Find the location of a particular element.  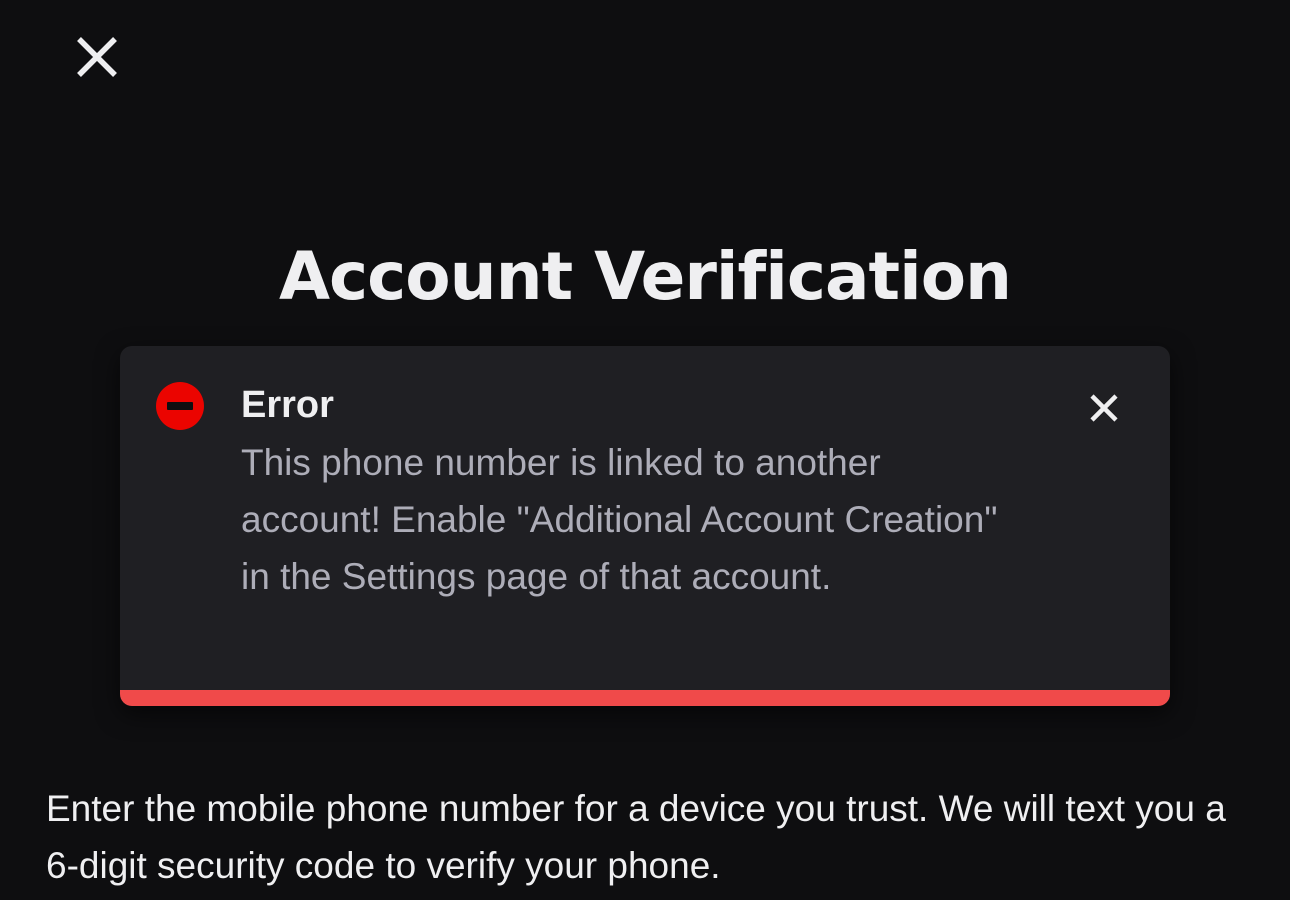

error-minus-circle-icon is located at coordinates (180, 406).